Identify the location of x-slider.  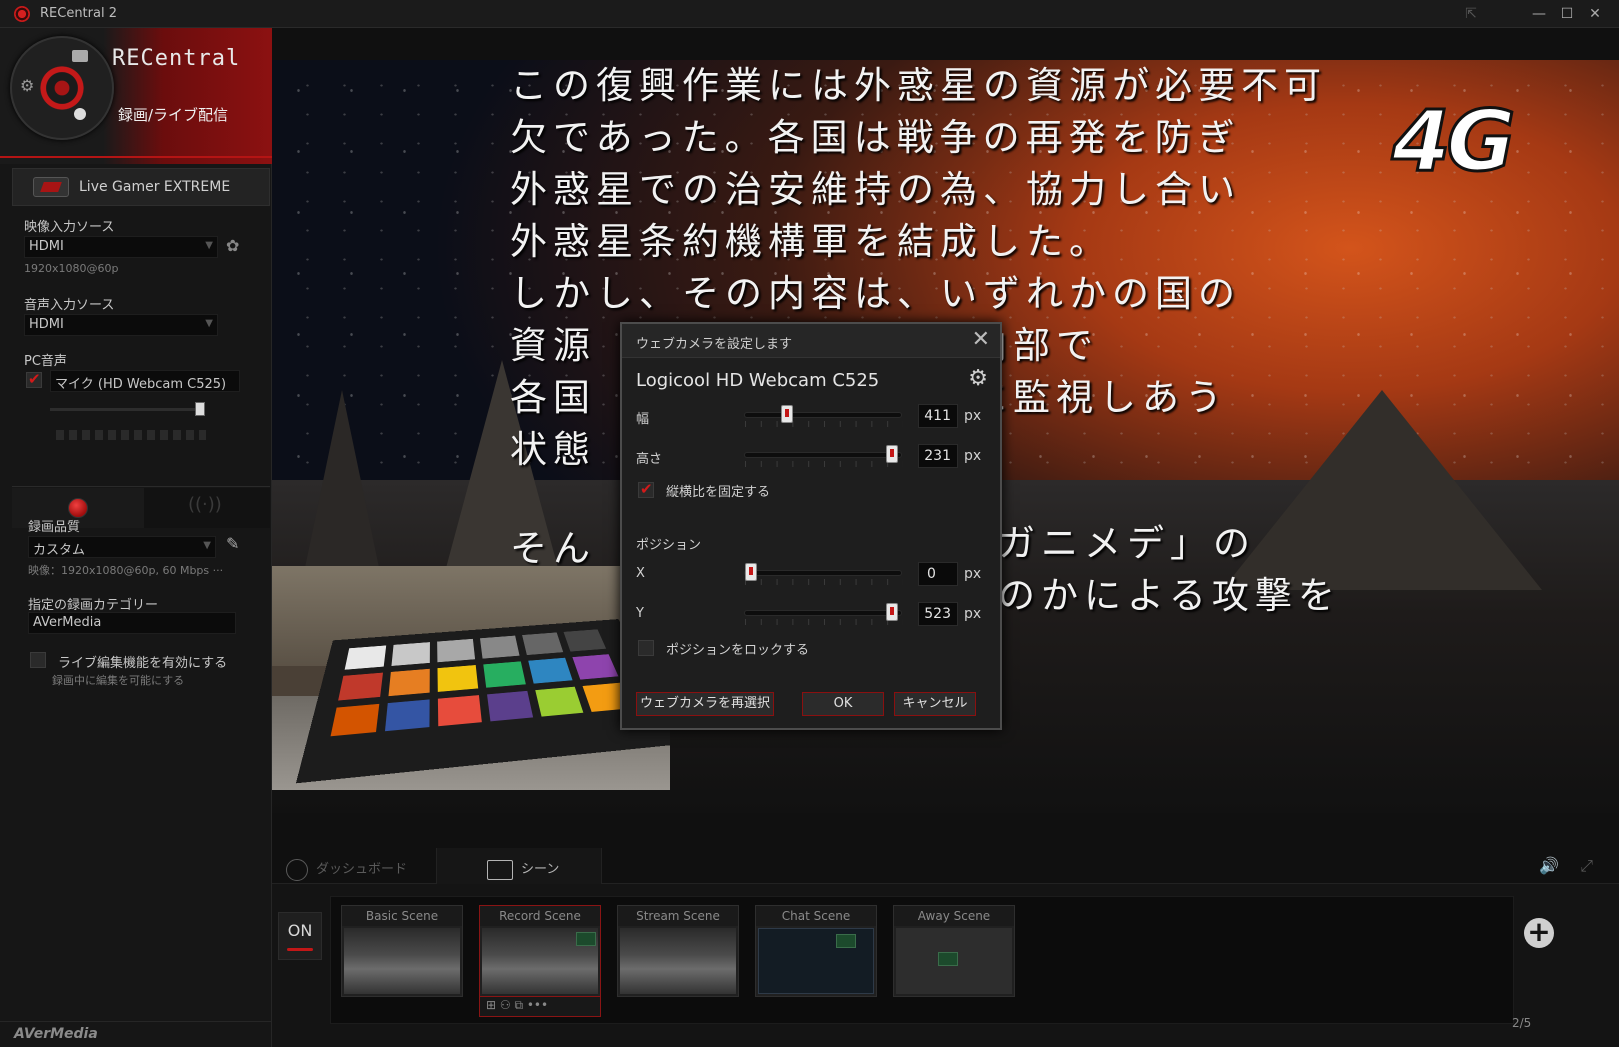
(823, 574).